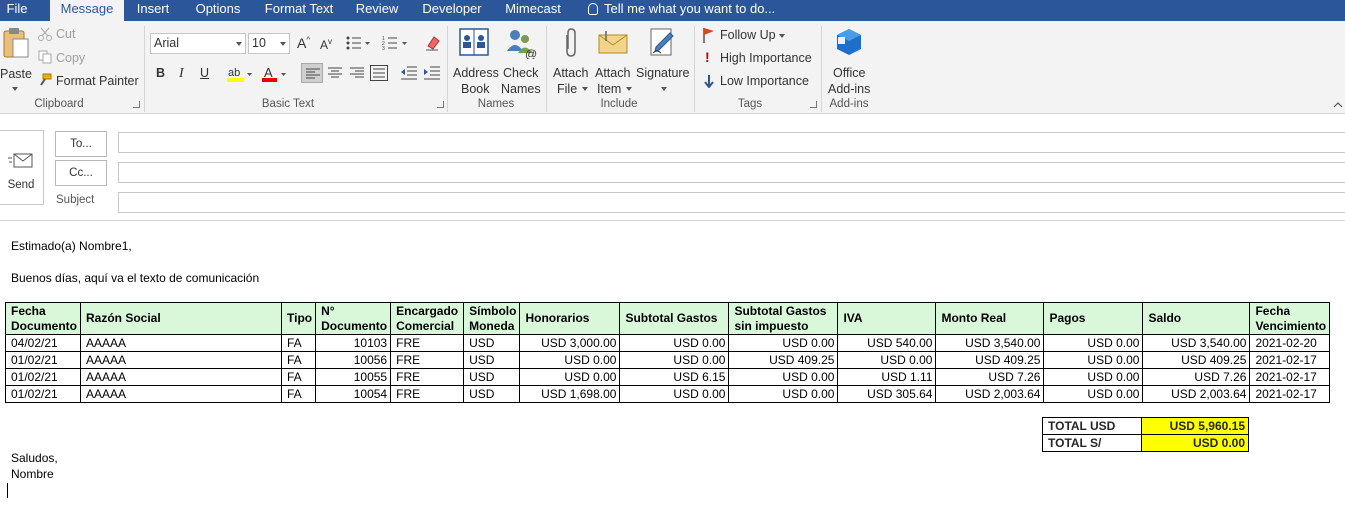 The image size is (1345, 527). I want to click on table-cell: USD, so click(492, 343).